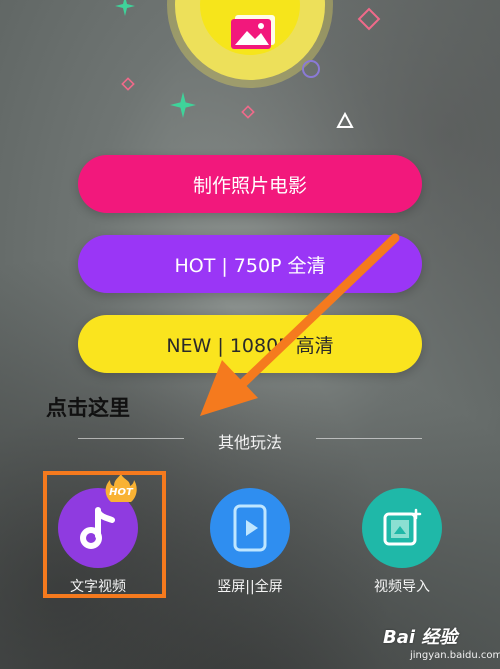 The height and width of the screenshot is (669, 500). What do you see at coordinates (455, 655) in the screenshot?
I see `watermark-url: jingyan.baidu.com` at bounding box center [455, 655].